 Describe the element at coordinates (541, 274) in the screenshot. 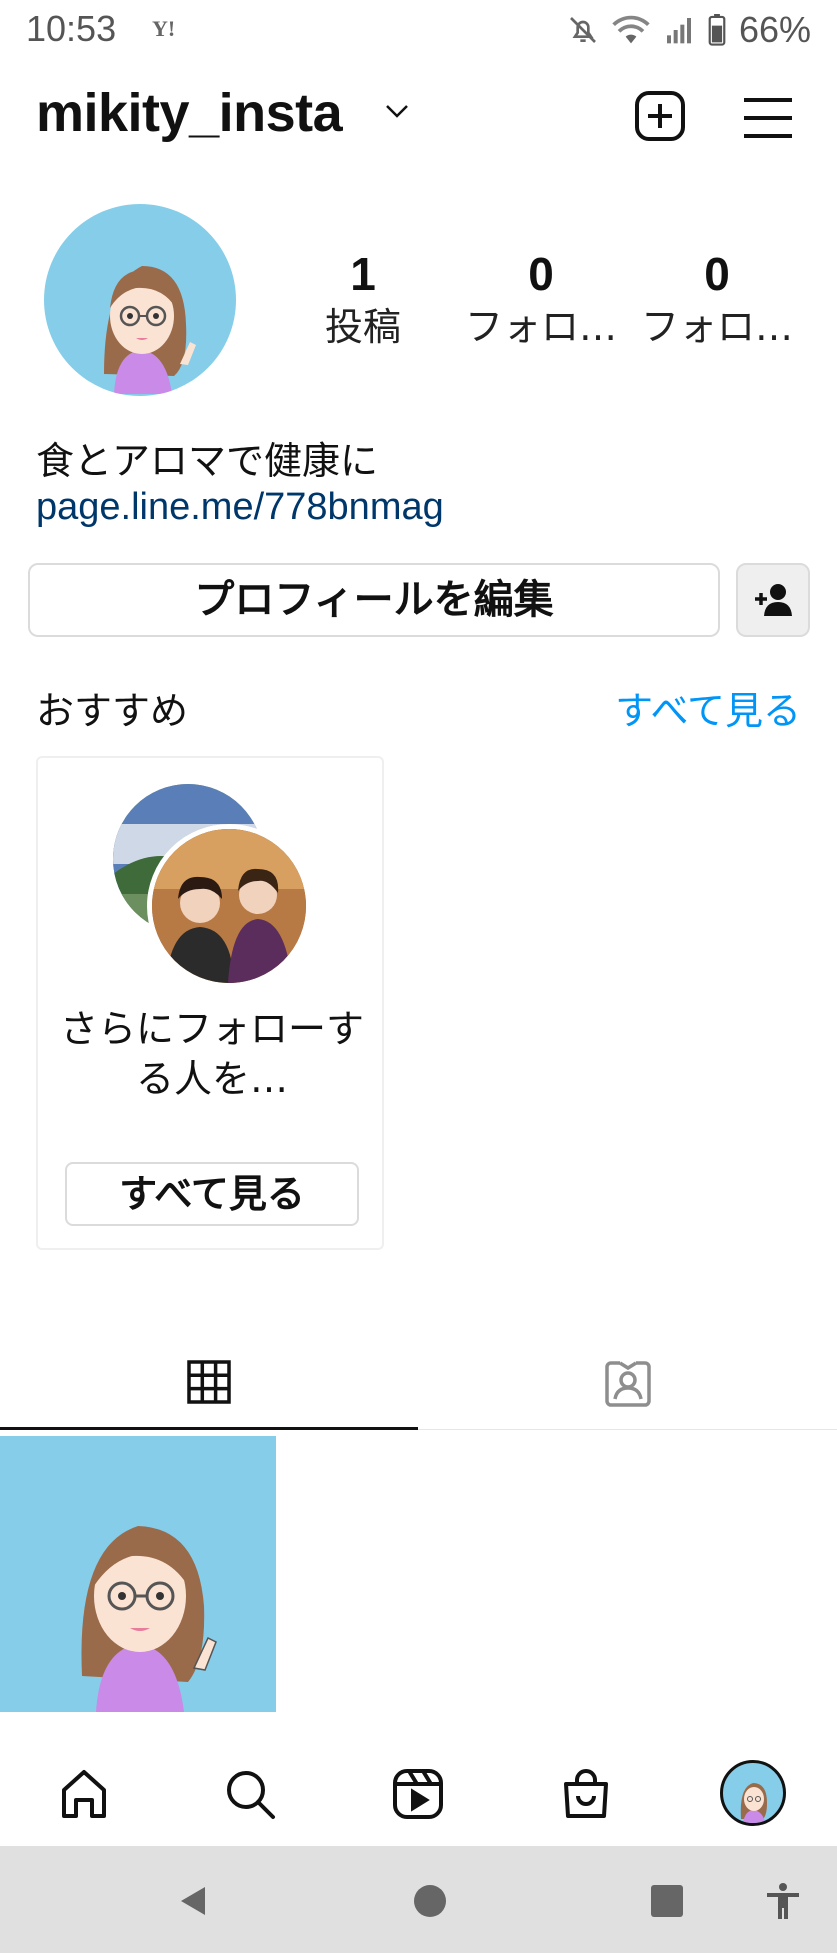

I see `followers-count: 0` at that location.